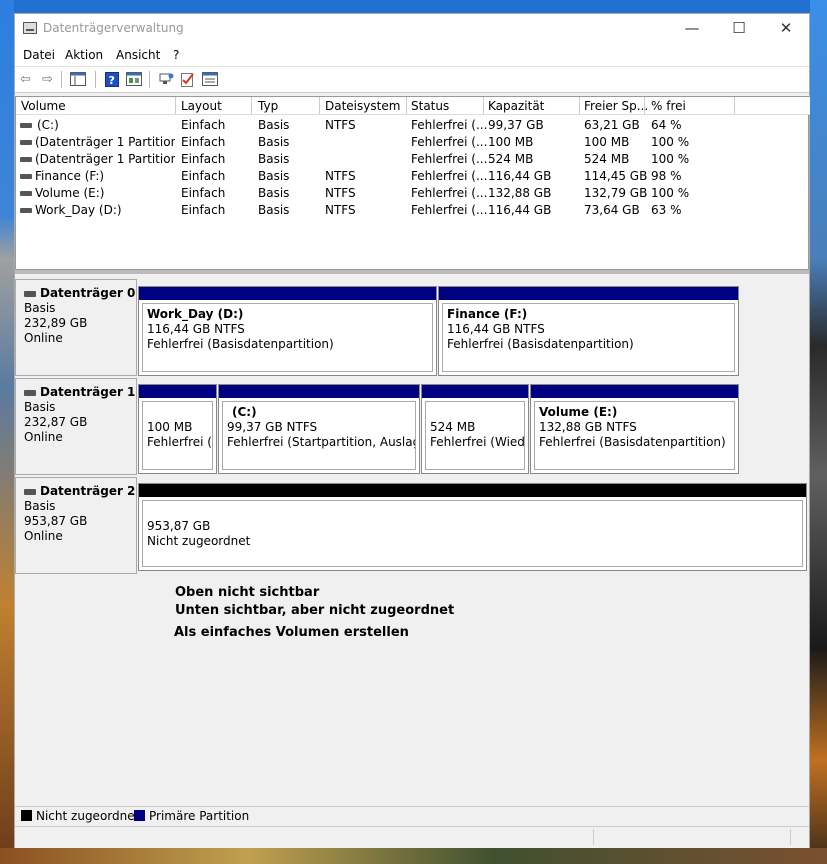 This screenshot has height=864, width=827. What do you see at coordinates (739, 29) in the screenshot?
I see `maximize-button: ☐` at bounding box center [739, 29].